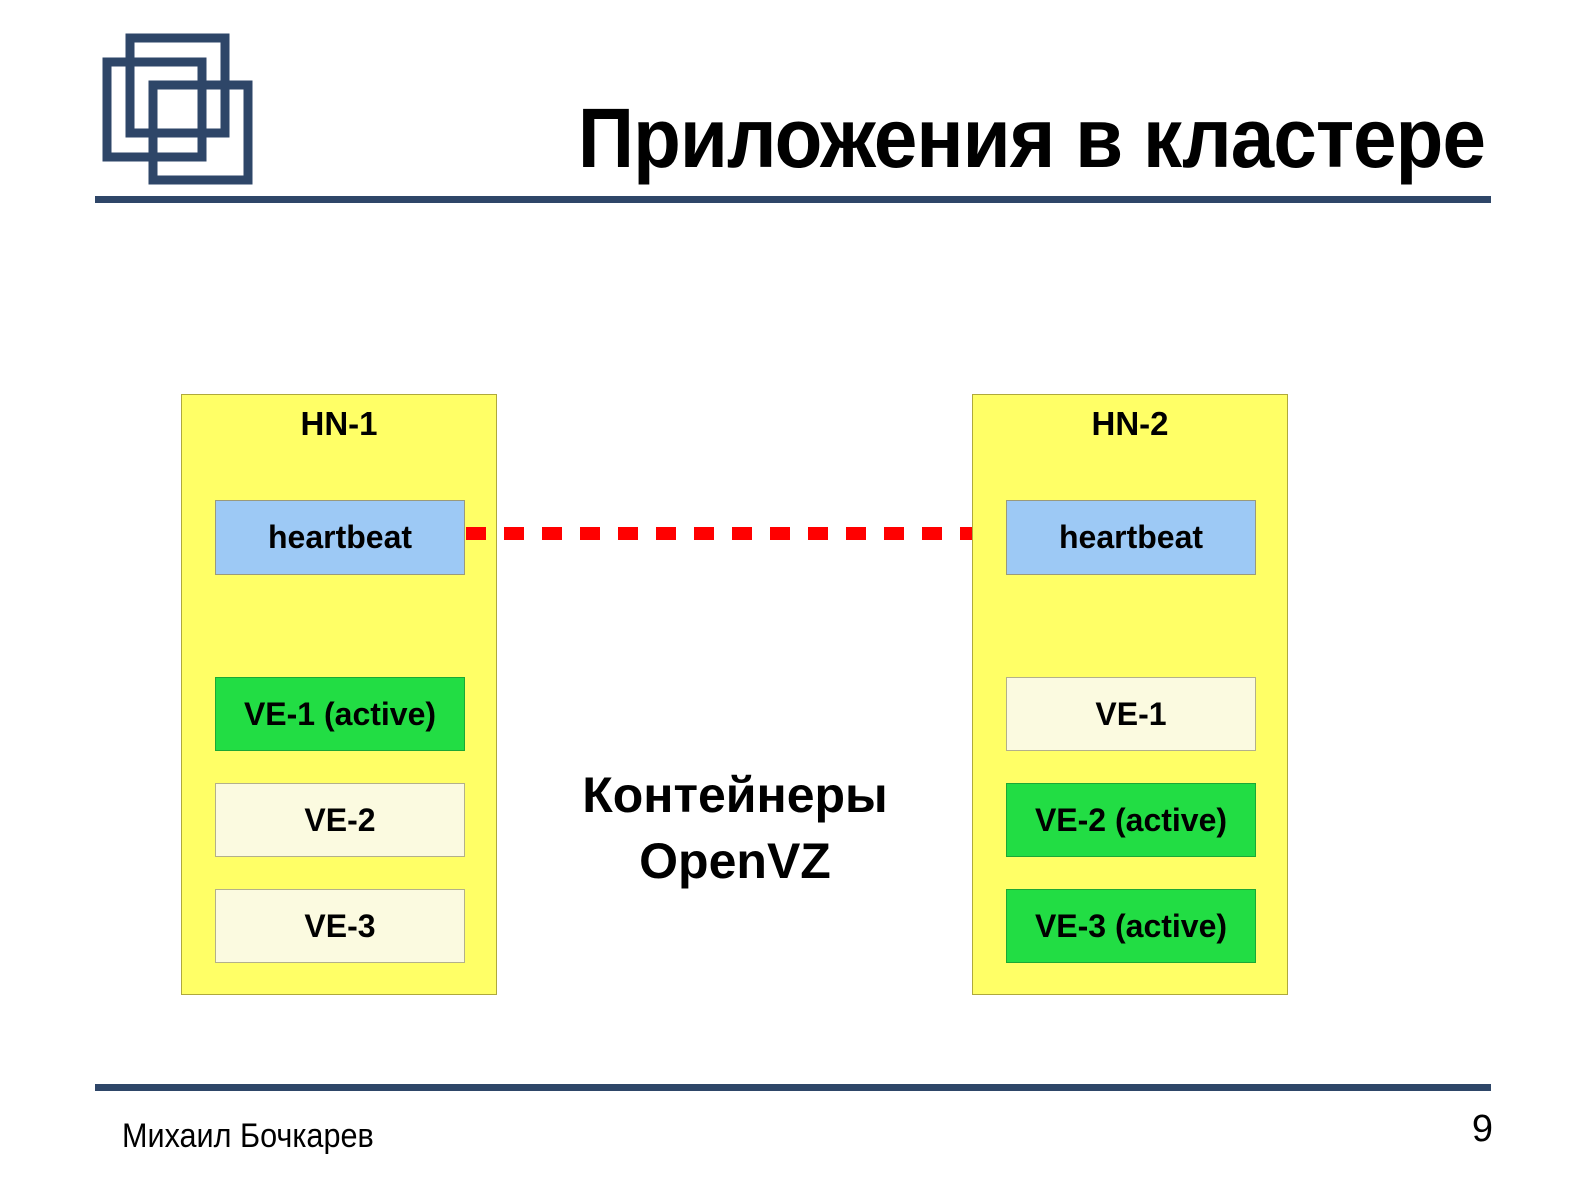 The width and height of the screenshot is (1588, 1190). What do you see at coordinates (735, 861) in the screenshot?
I see `diagram-caption-line-2: OpenVZ` at bounding box center [735, 861].